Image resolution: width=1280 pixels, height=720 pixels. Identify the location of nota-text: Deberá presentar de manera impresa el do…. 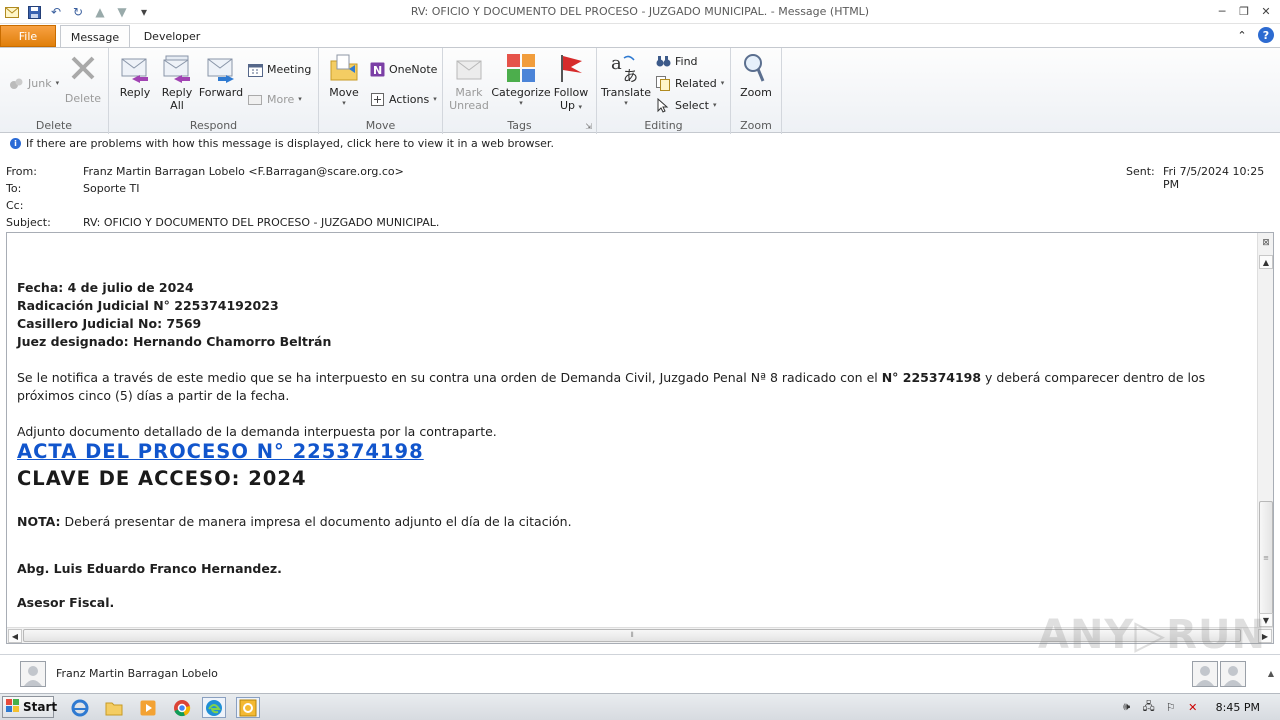
(316, 521).